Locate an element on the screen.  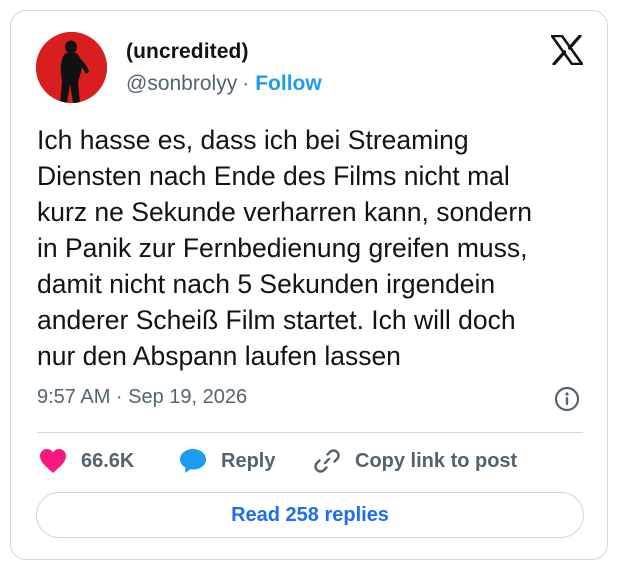
tweet-text-line: damit nicht nach 5 Sekunden irgendein is located at coordinates (266, 284).